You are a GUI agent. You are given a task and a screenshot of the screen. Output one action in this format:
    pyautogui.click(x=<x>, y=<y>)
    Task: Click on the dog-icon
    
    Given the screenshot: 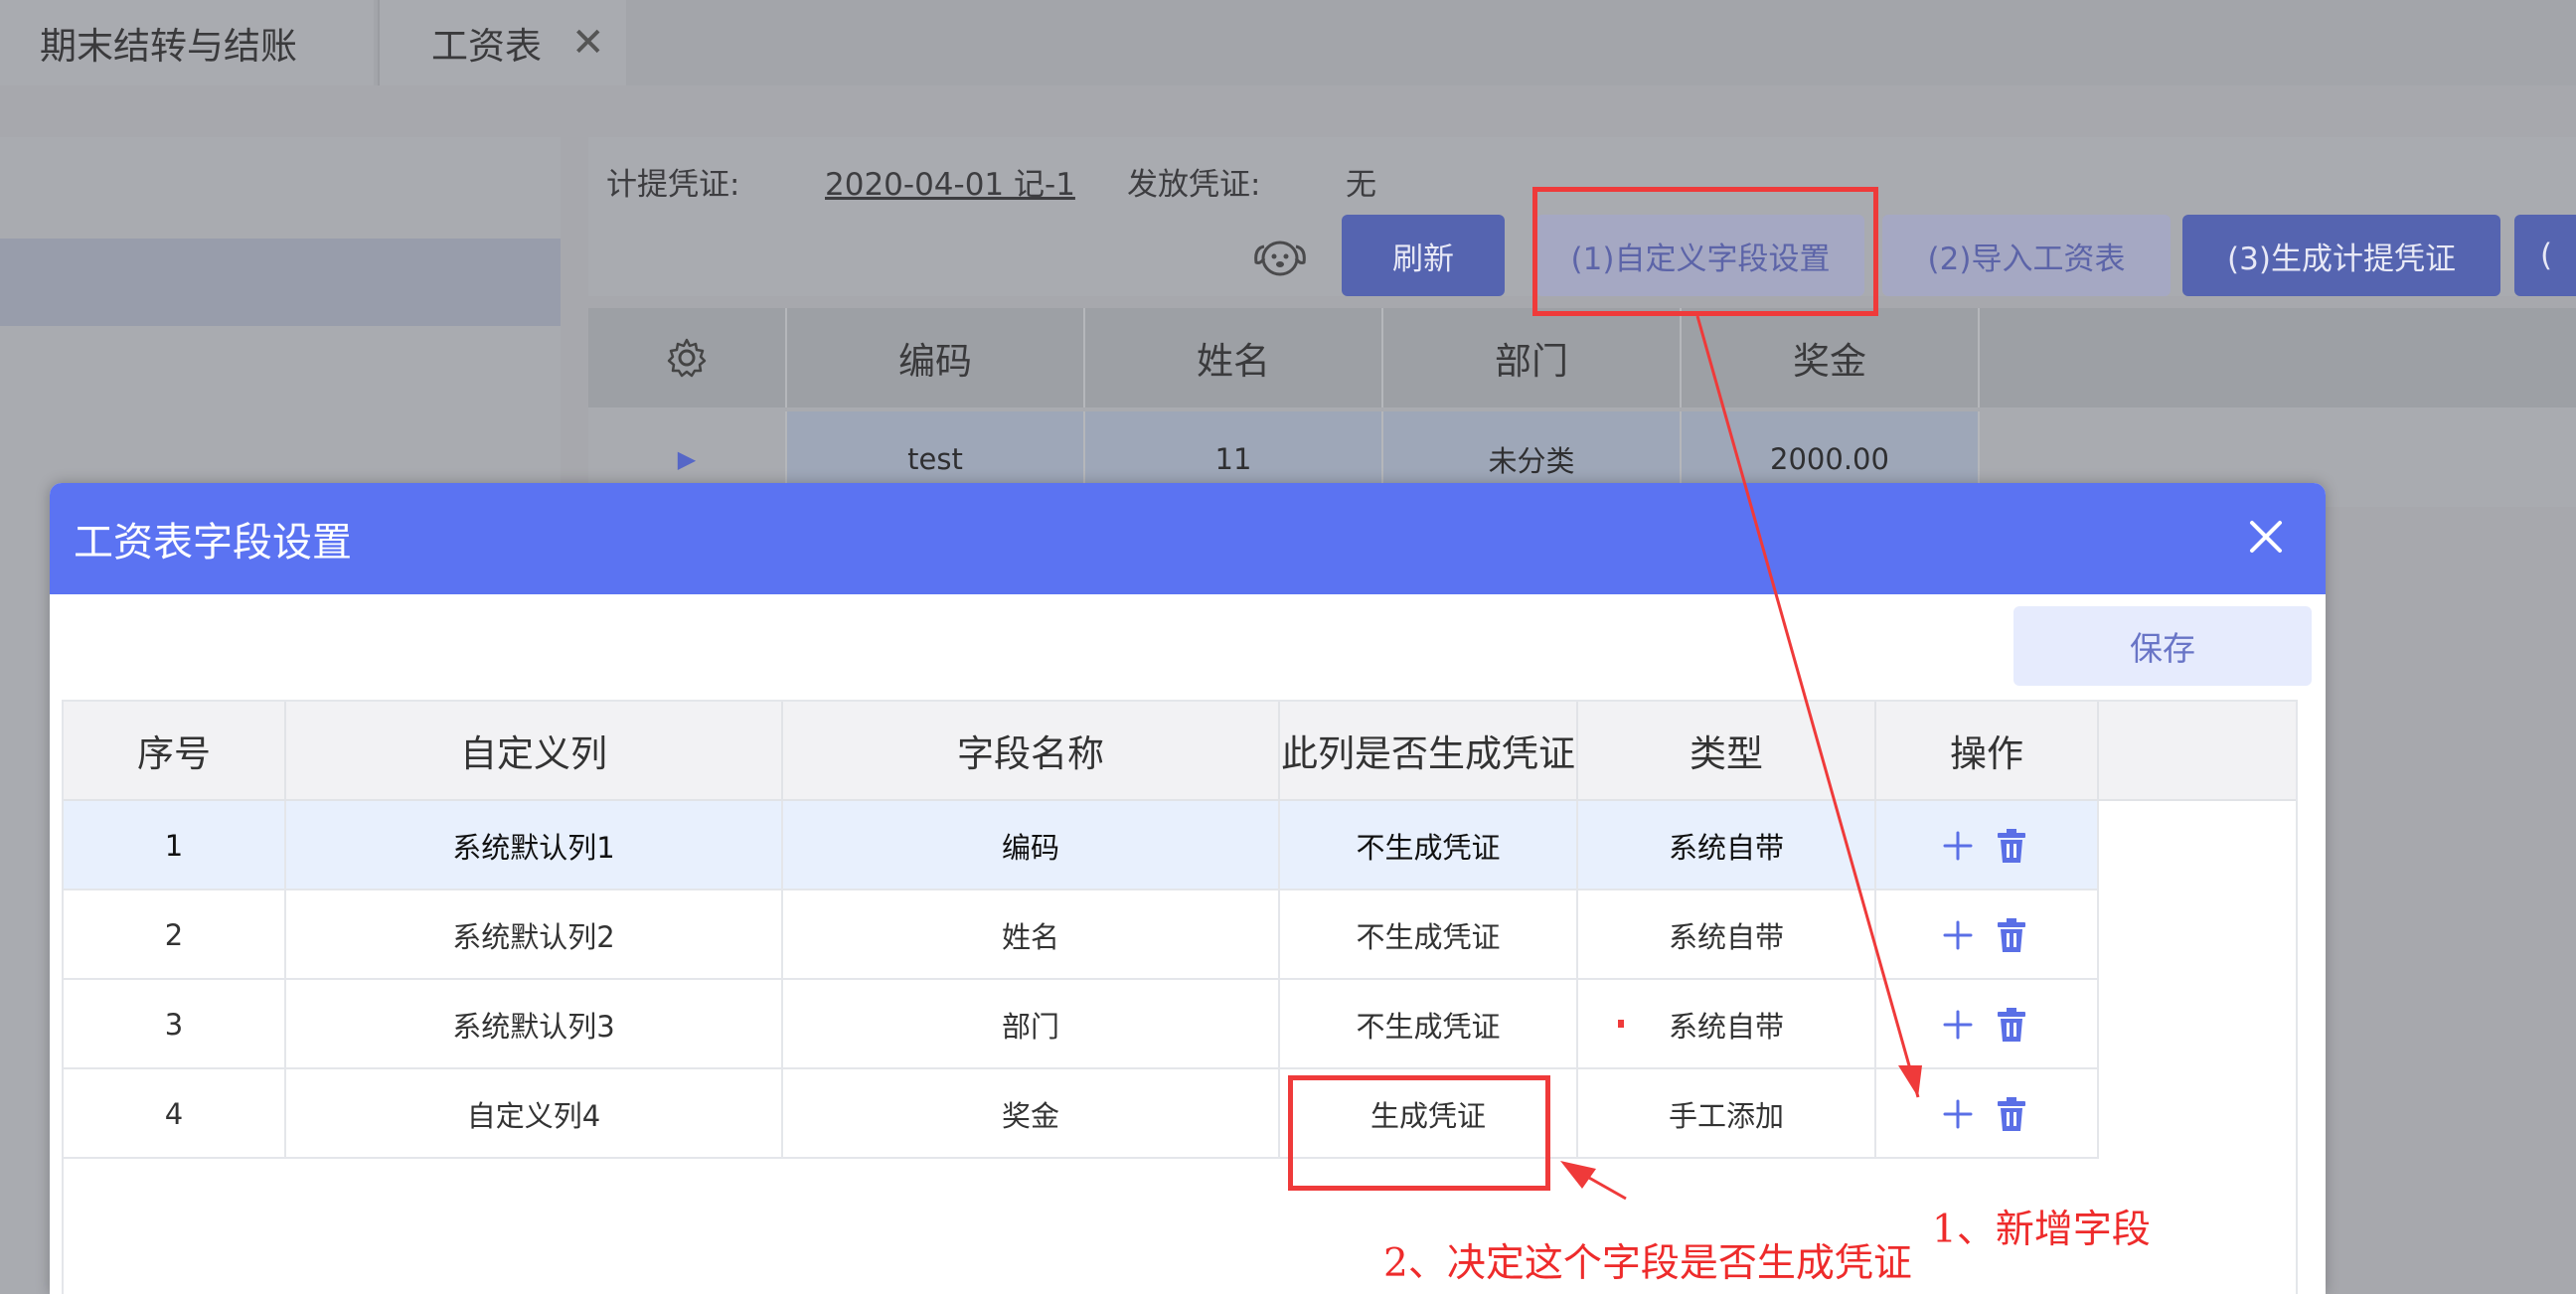 What is the action you would take?
    pyautogui.click(x=1280, y=256)
    